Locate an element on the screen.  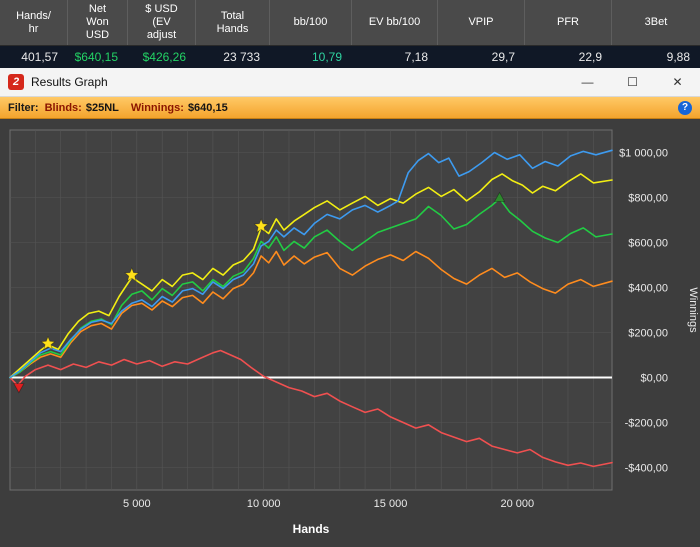
x-axis-title: Hands is located at coordinates (311, 529).